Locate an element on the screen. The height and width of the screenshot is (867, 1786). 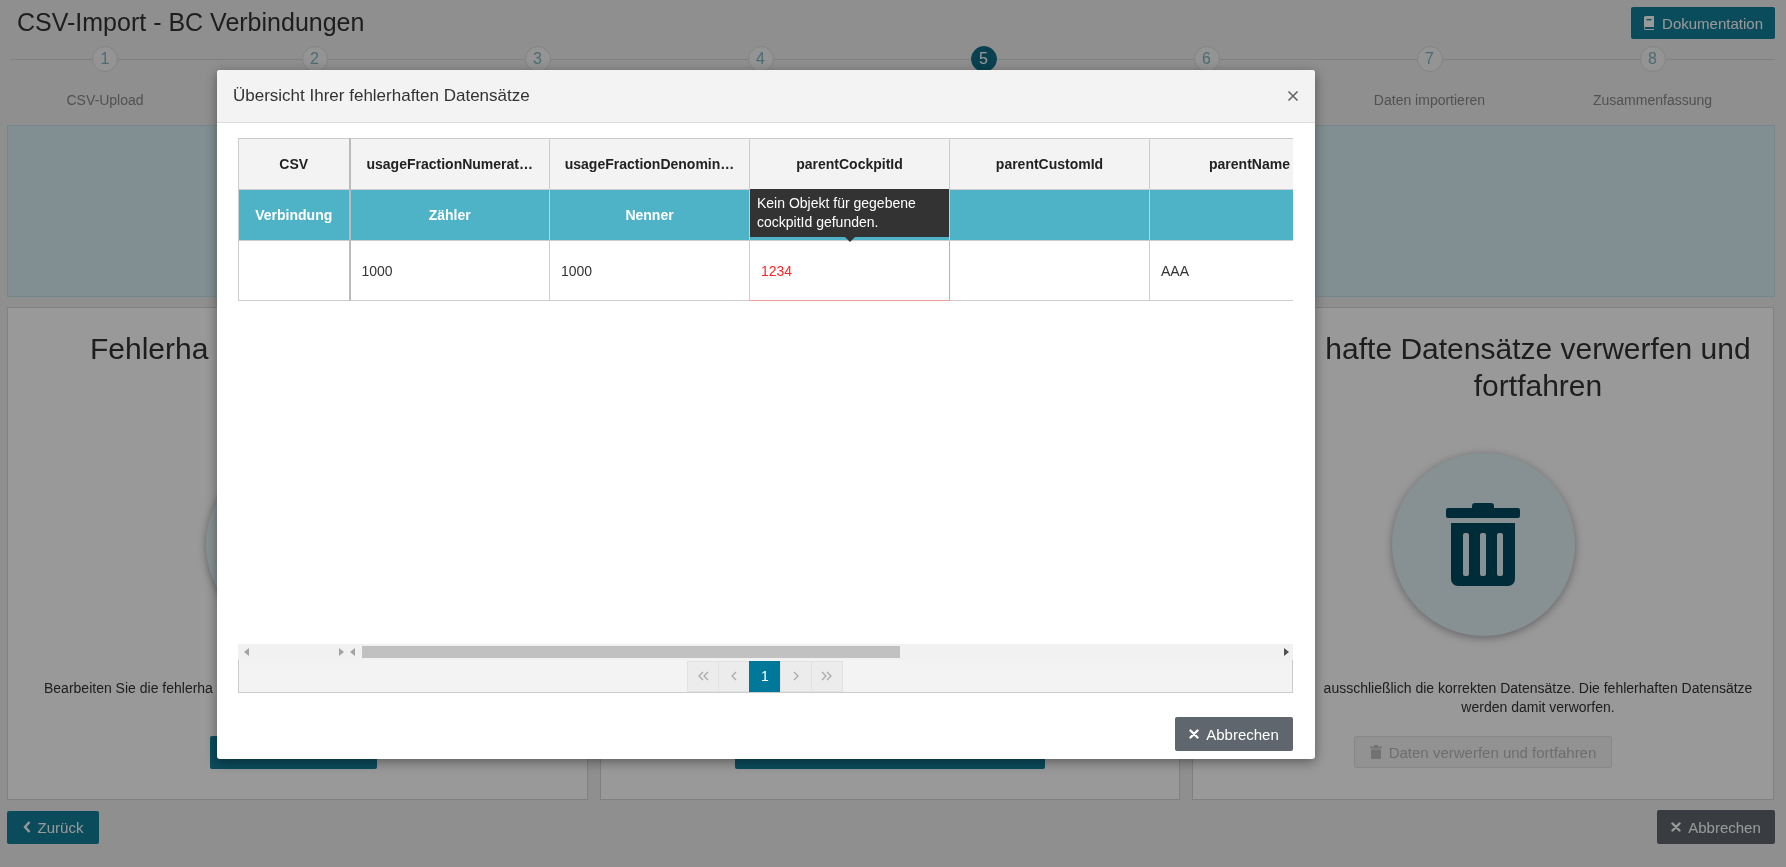
scrollbar-thumb is located at coordinates (631, 652).